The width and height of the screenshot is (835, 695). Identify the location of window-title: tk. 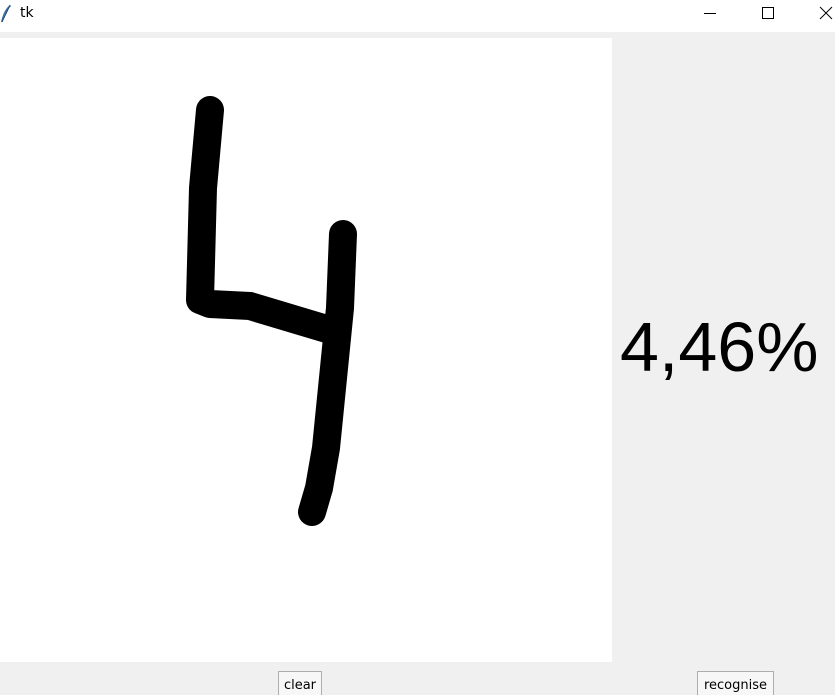
(27, 13).